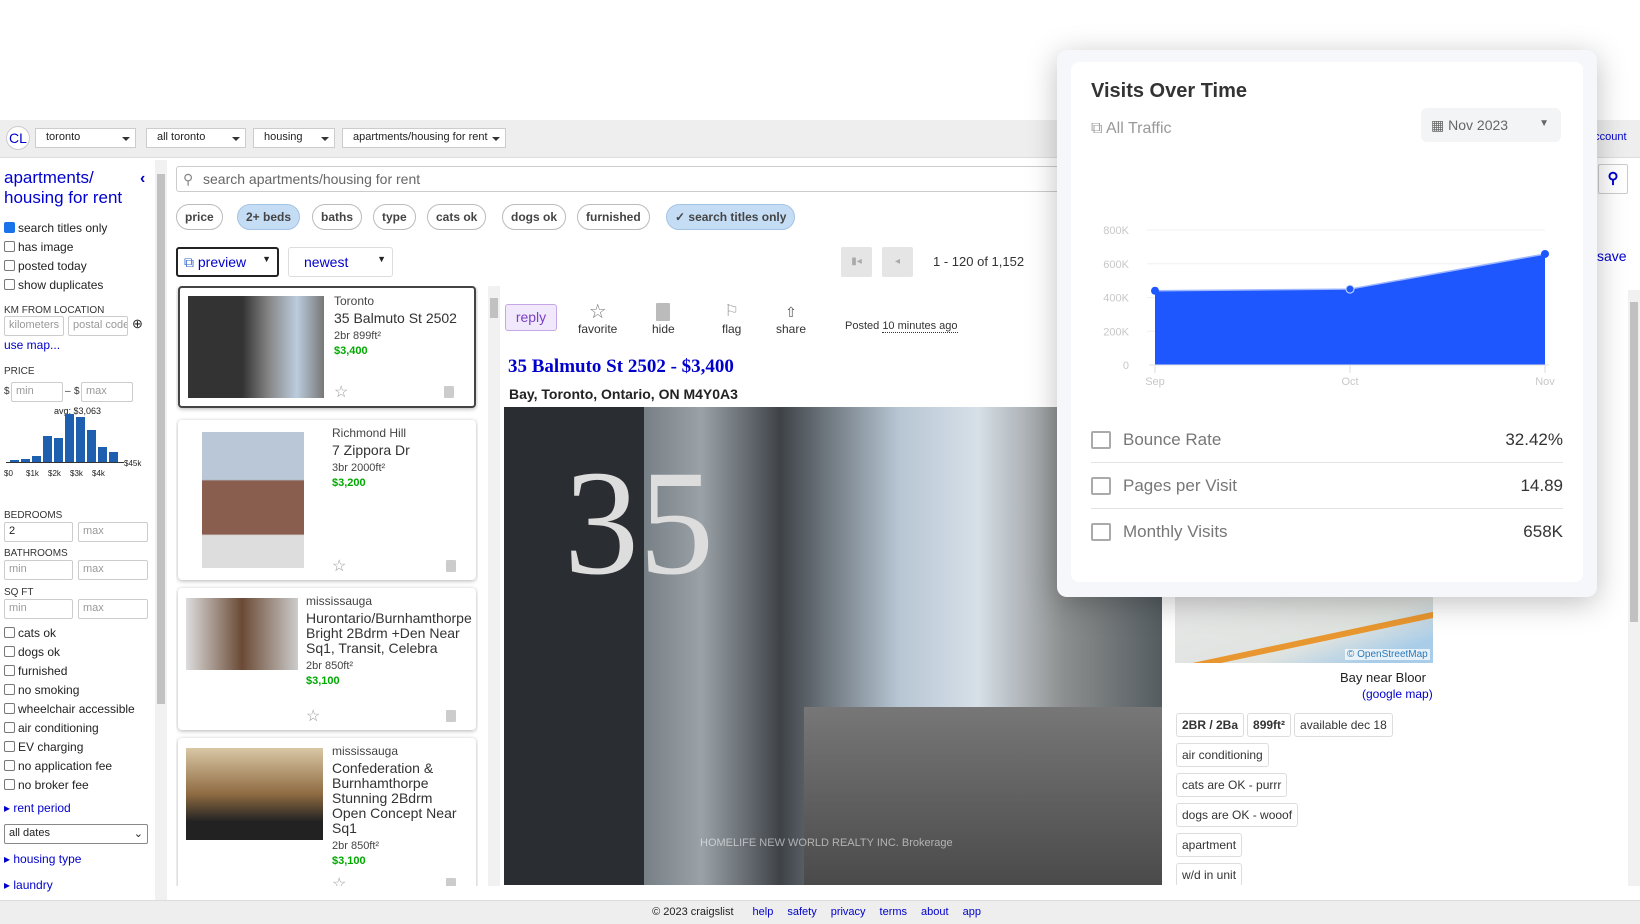  I want to click on filter-chip: ✓ search titles only, so click(731, 217).